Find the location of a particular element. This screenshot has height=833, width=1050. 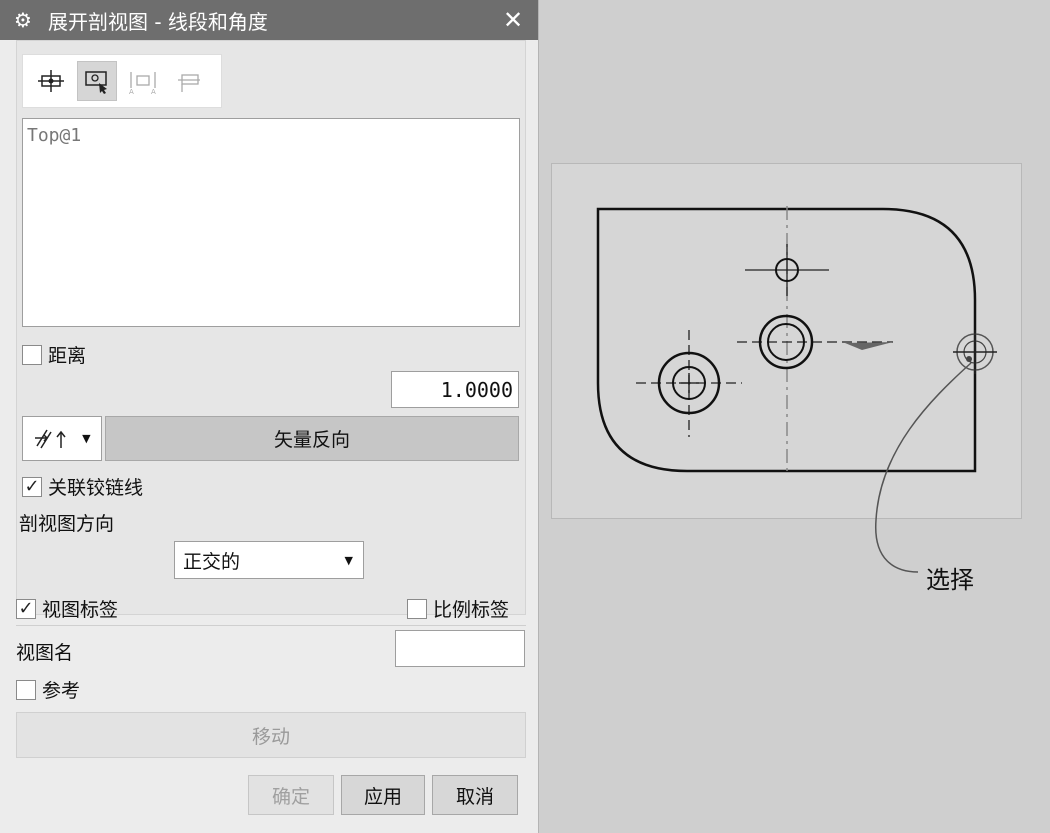

callout-label: 选择 is located at coordinates (950, 580).